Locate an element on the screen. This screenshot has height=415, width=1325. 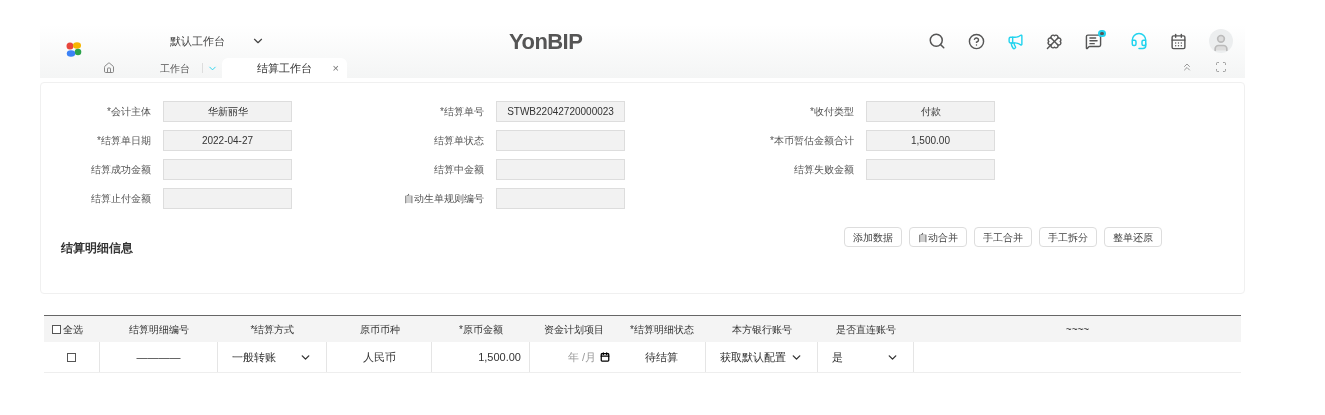
field-label: 结算失败金额 is located at coordinates (823, 170).